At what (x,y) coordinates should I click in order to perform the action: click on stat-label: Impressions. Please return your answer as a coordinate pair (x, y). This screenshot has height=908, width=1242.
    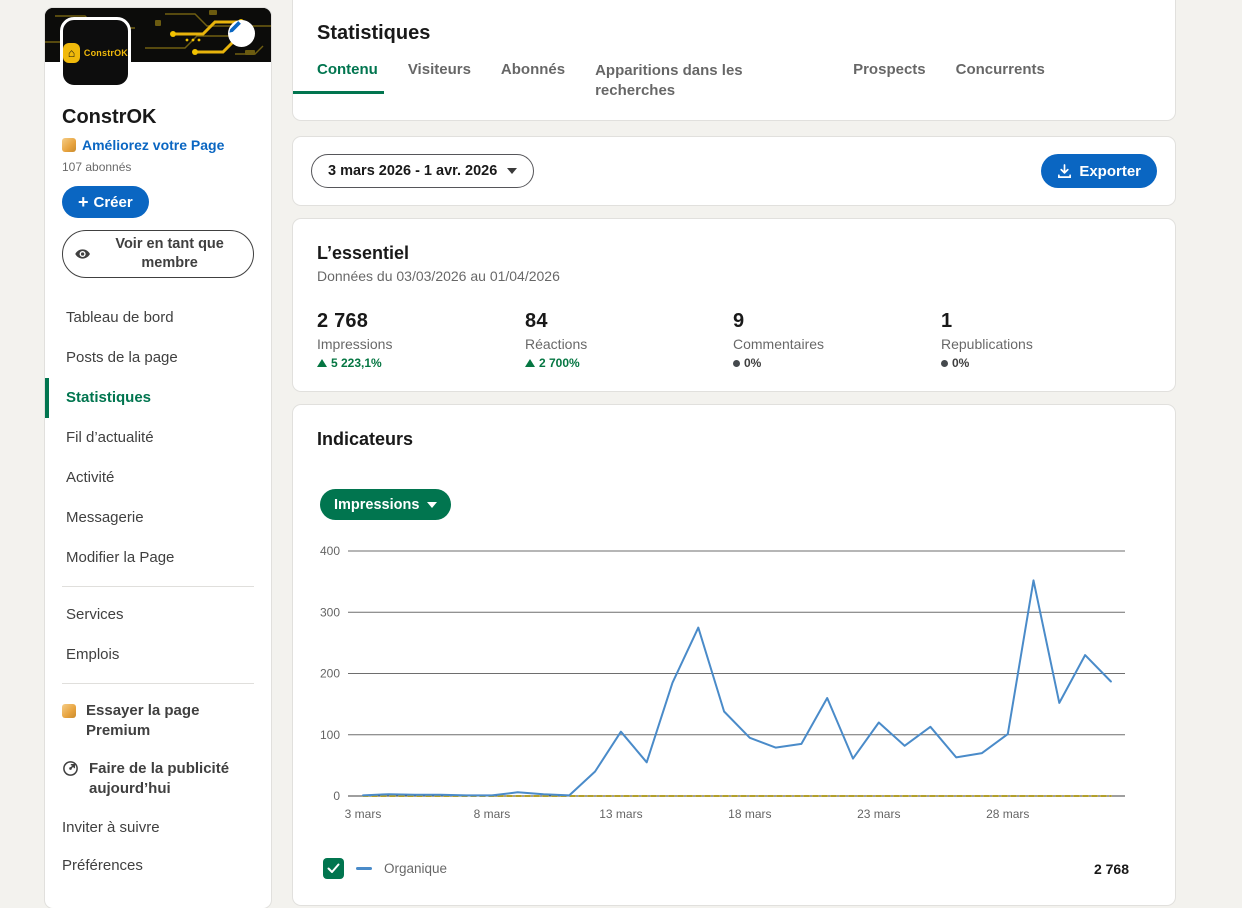
    Looking at the image, I should click on (355, 344).